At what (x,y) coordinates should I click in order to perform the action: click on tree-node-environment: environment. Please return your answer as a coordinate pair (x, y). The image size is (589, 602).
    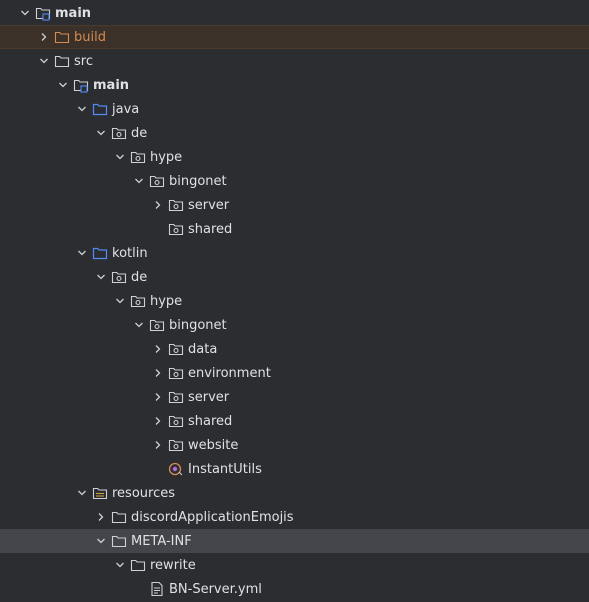
    Looking at the image, I should click on (294, 373).